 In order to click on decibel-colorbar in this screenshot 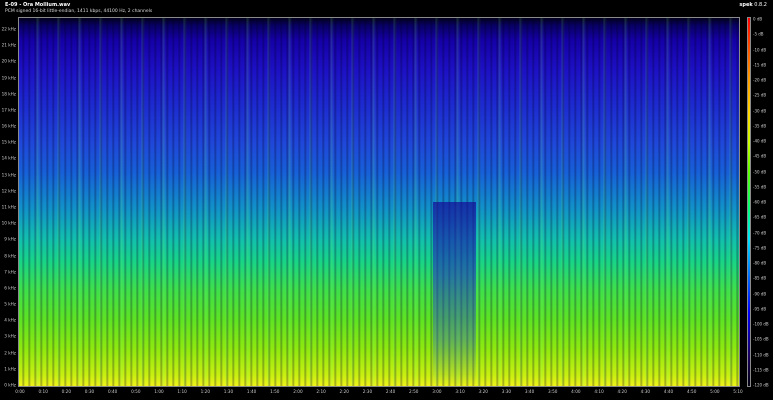, I will do `click(749, 202)`.